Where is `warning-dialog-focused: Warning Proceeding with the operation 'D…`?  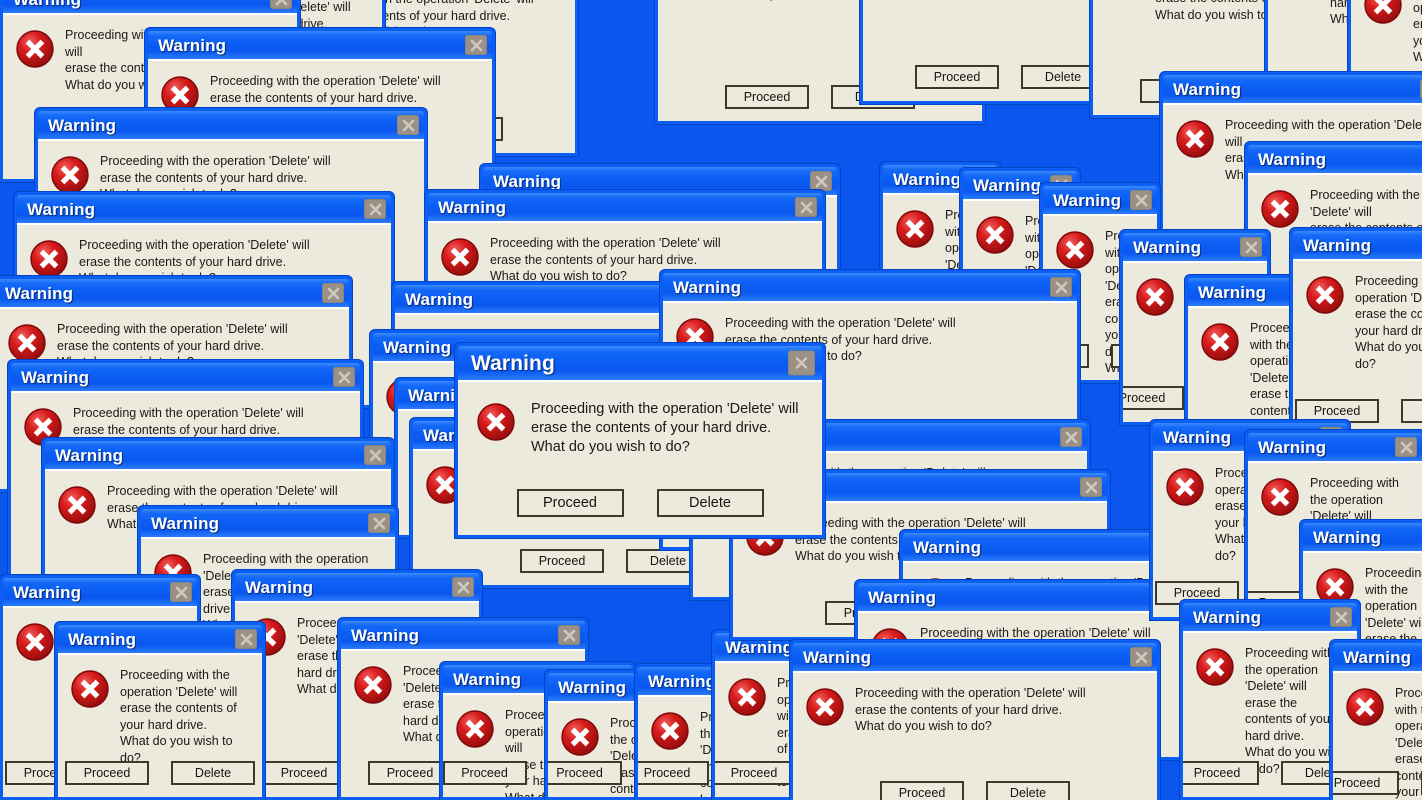 warning-dialog-focused: Warning Proceeding with the operation 'D… is located at coordinates (640, 440).